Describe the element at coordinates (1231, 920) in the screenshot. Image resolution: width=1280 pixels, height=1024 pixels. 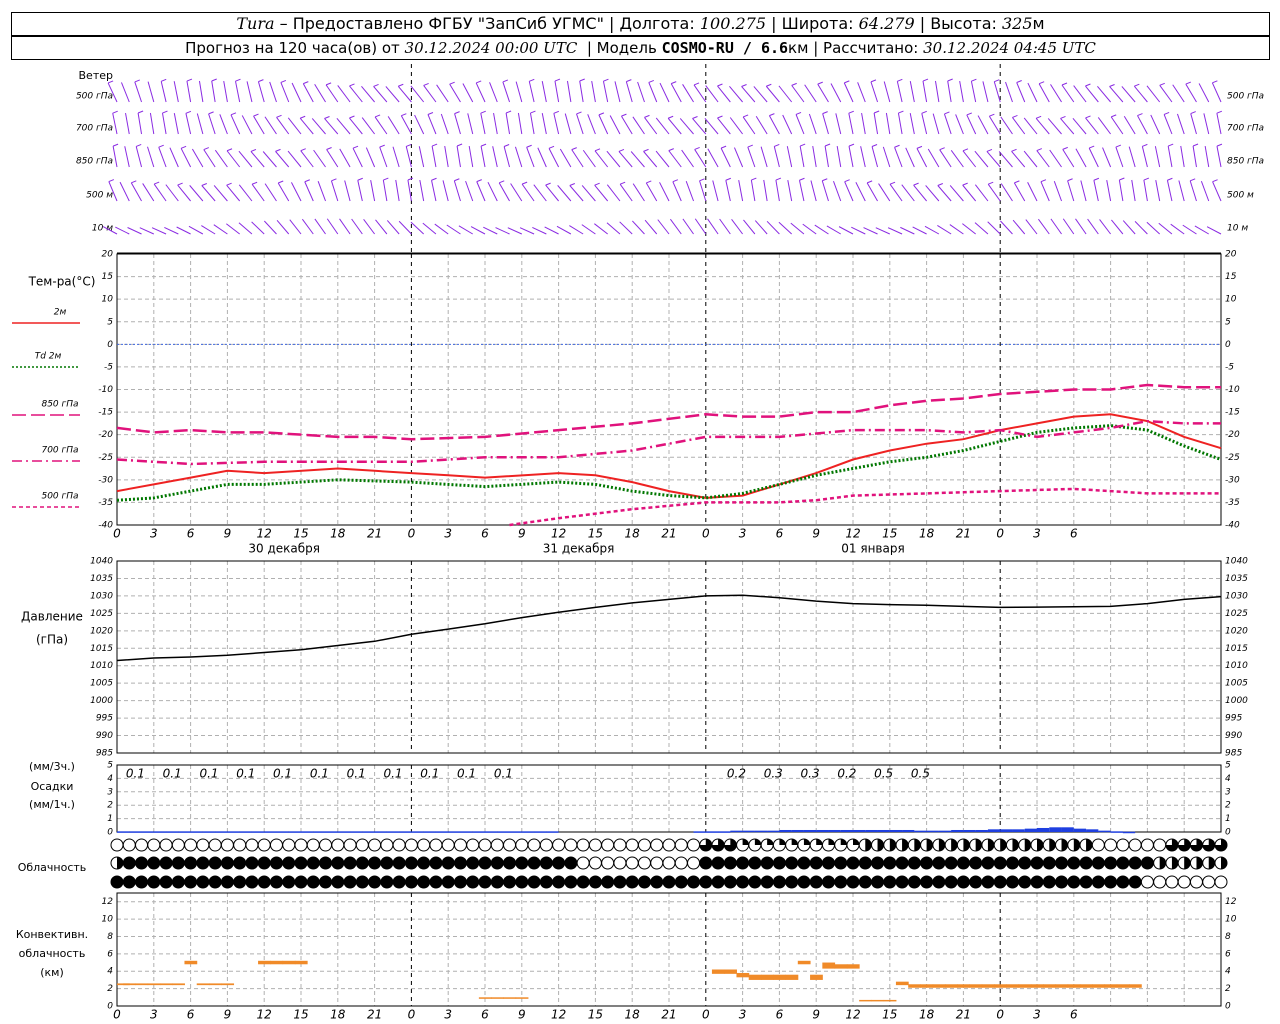
I see `conv-ytick-right: 10` at that location.